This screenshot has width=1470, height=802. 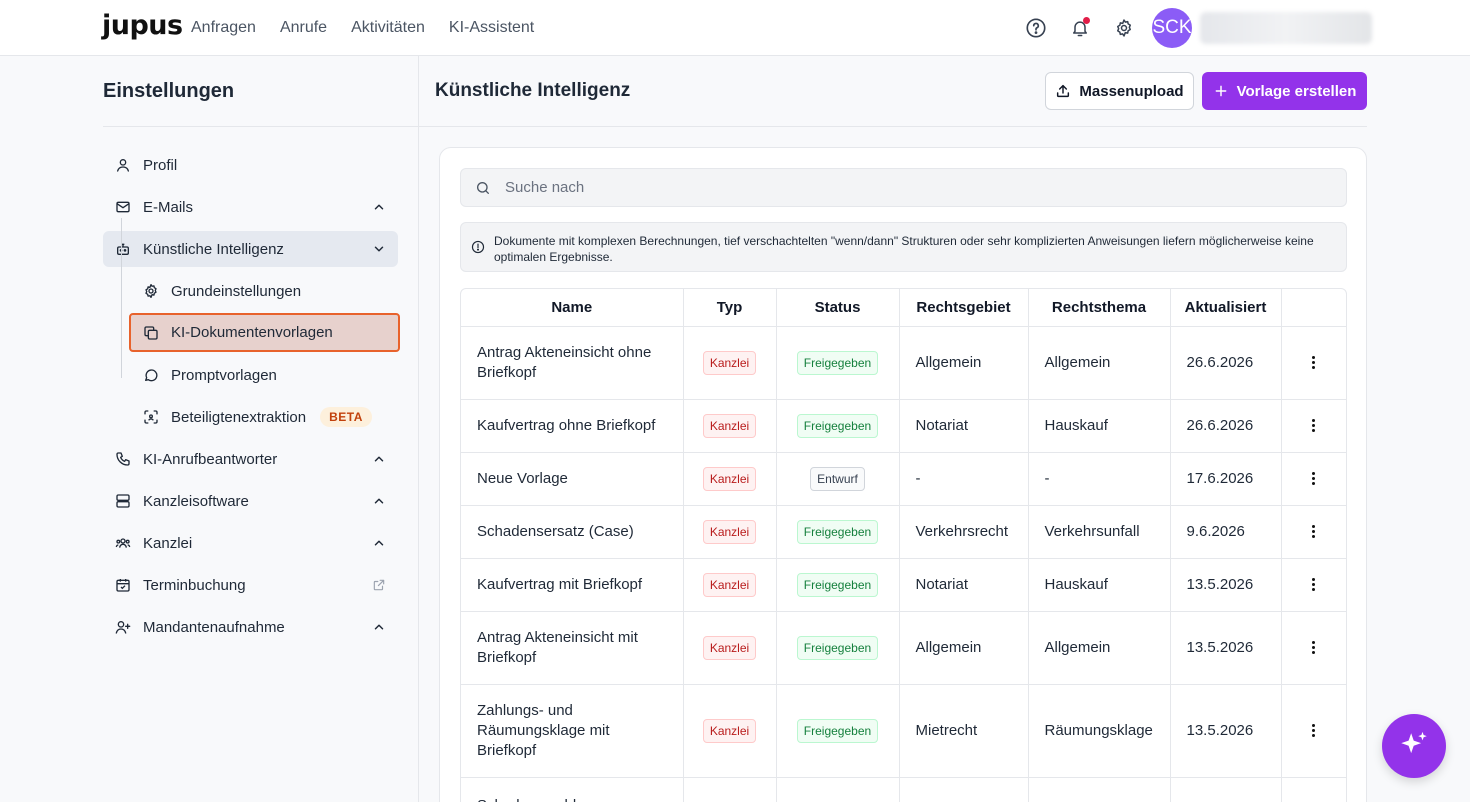 What do you see at coordinates (264, 375) in the screenshot?
I see `sidebar-item-promptvorlagen: Promptvorlagen` at bounding box center [264, 375].